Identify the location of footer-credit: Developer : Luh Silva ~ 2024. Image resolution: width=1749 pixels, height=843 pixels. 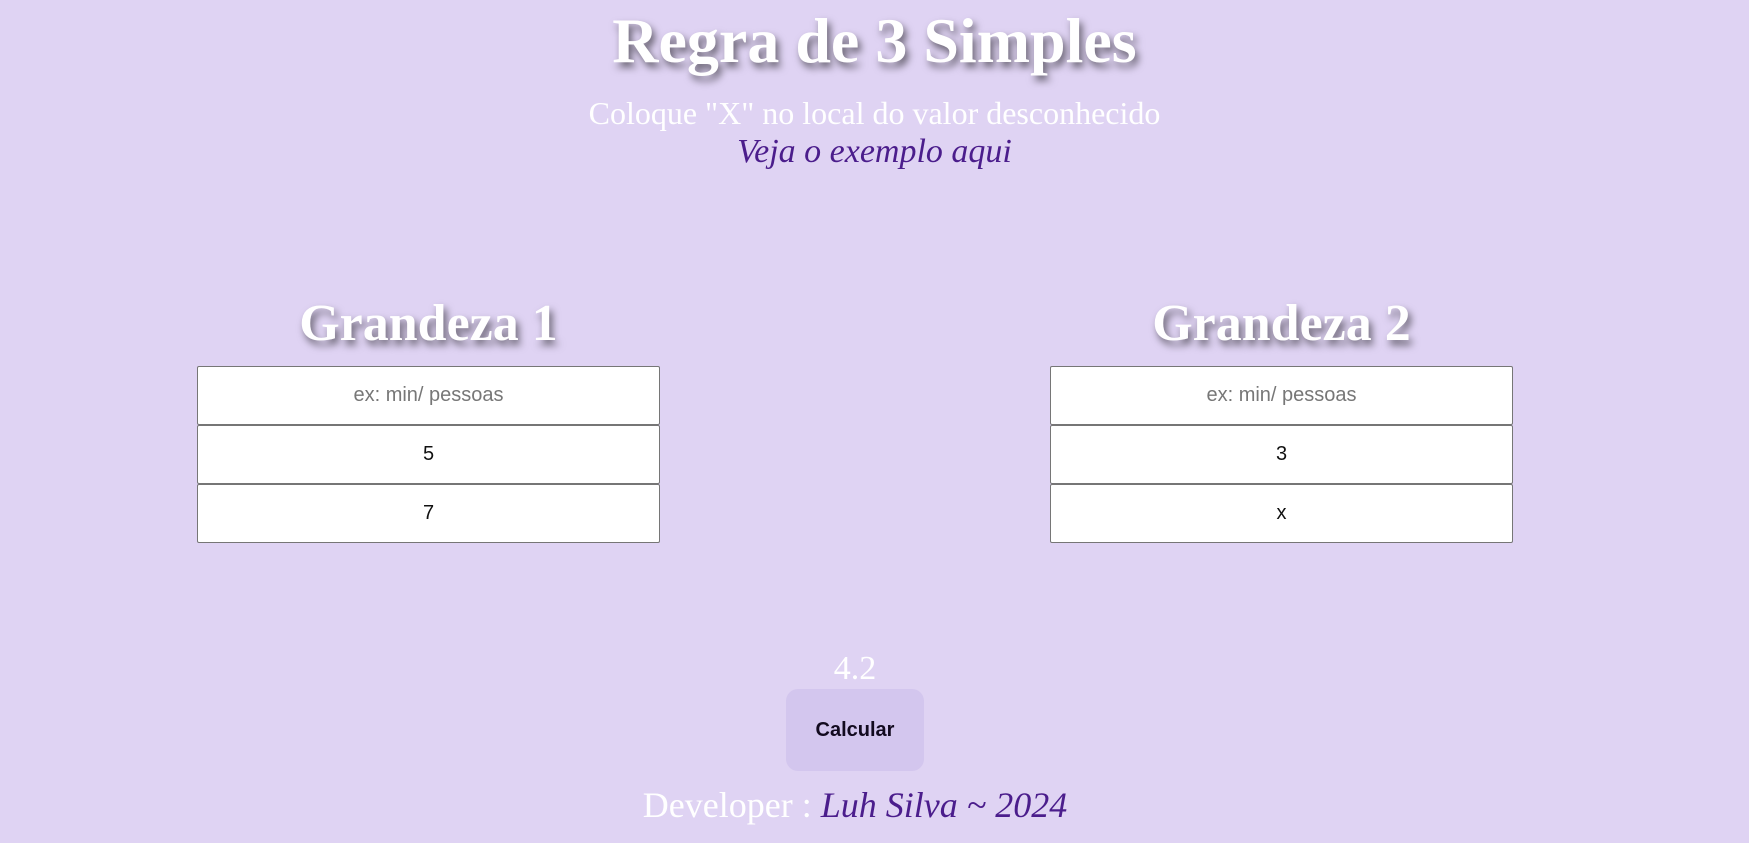
(855, 805).